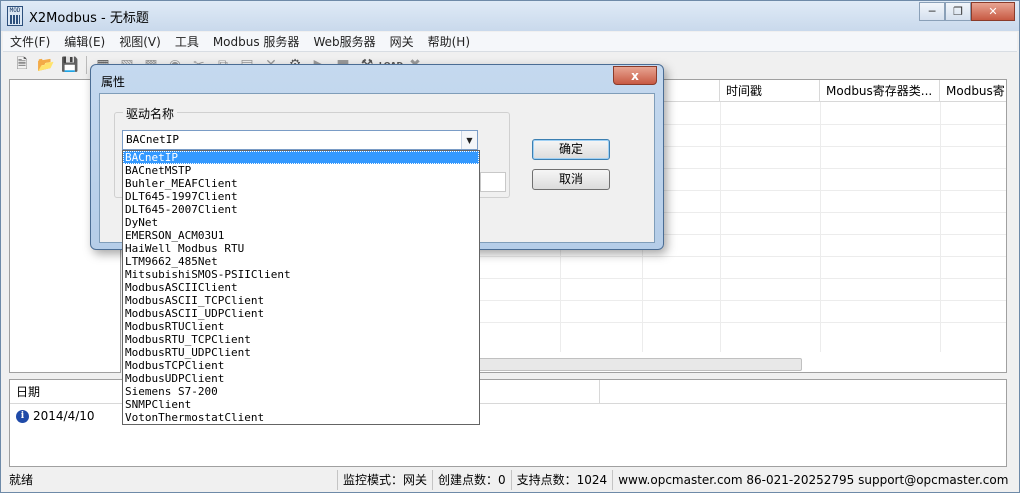 This screenshot has height=493, width=1020. I want to click on driver-option: ModbusTCPClient, so click(301, 365).